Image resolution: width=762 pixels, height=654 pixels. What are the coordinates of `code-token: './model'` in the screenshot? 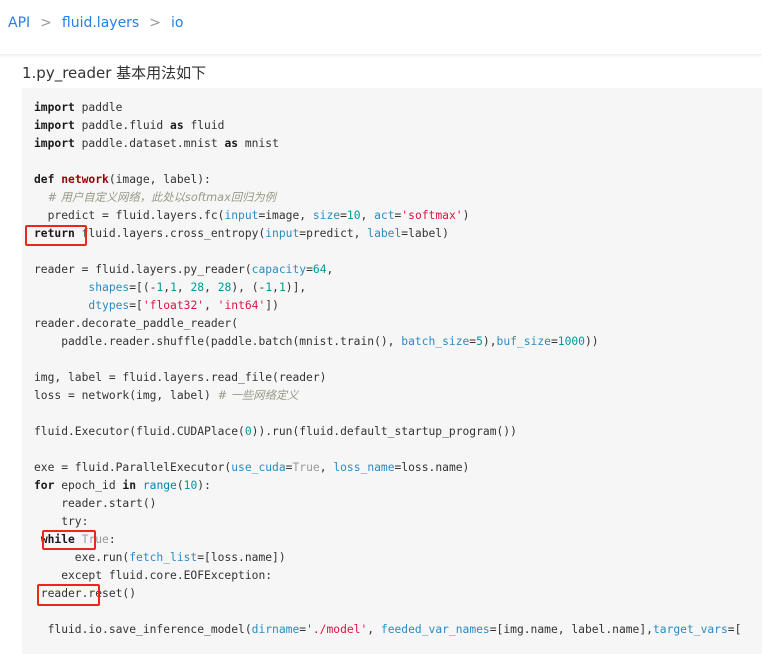 It's located at (337, 629).